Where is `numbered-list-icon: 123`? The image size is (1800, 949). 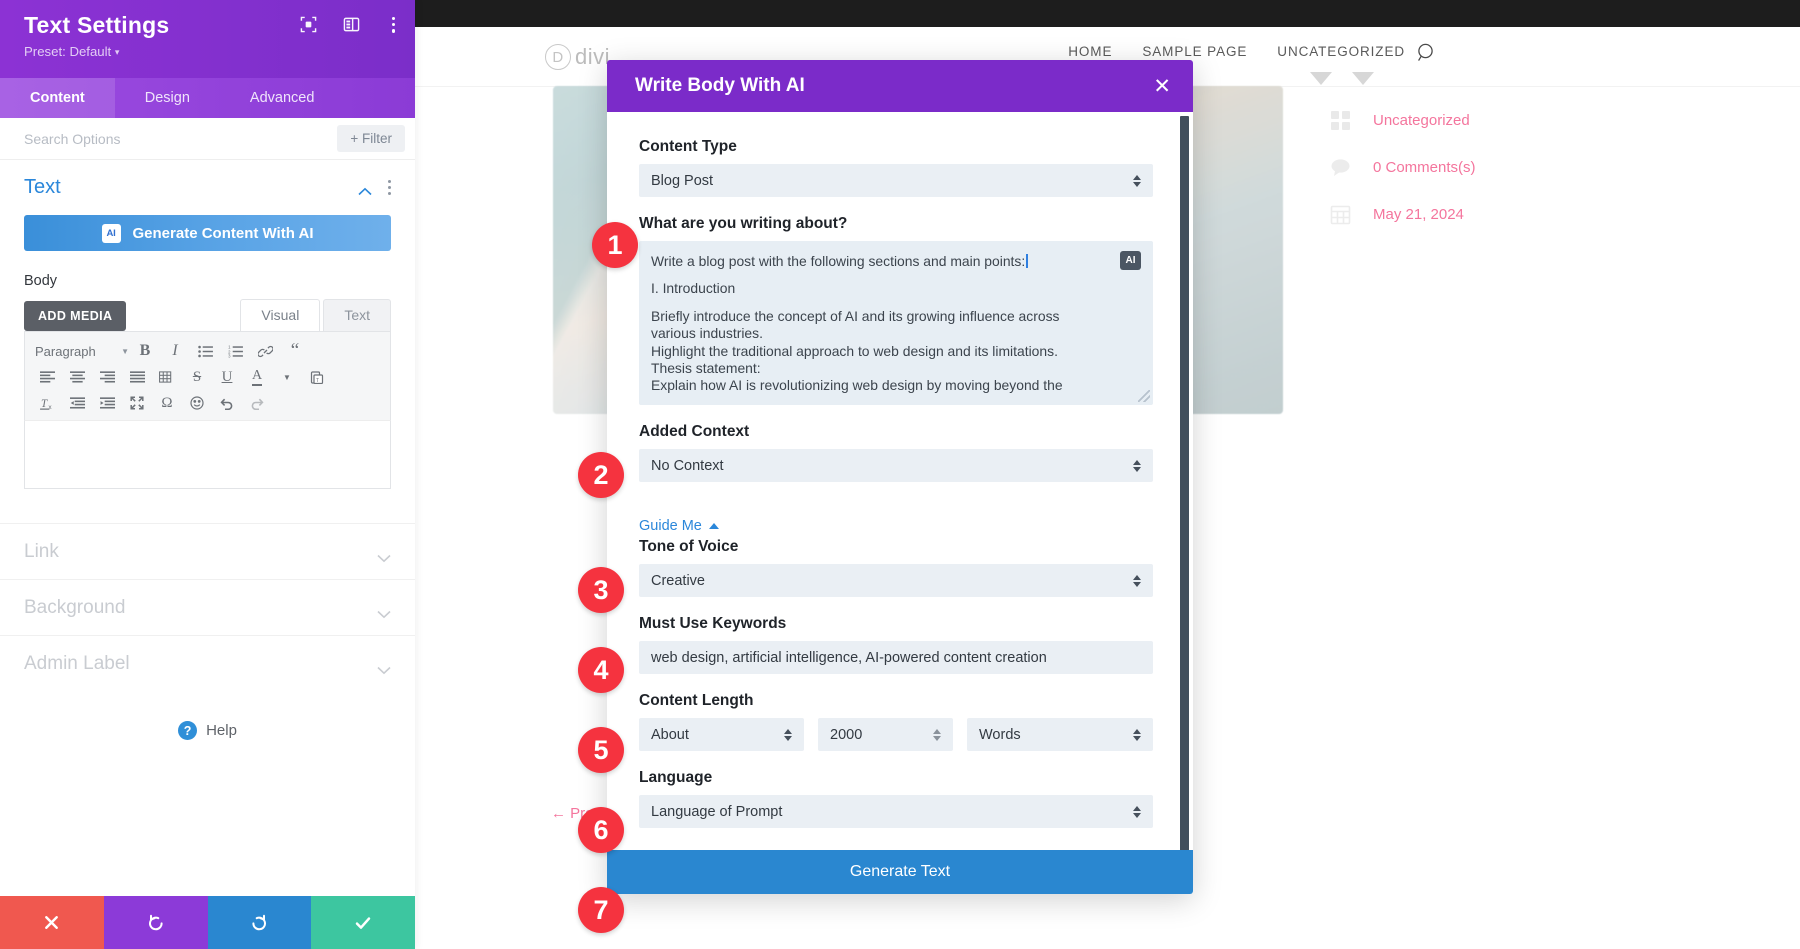 numbered-list-icon: 123 is located at coordinates (235, 351).